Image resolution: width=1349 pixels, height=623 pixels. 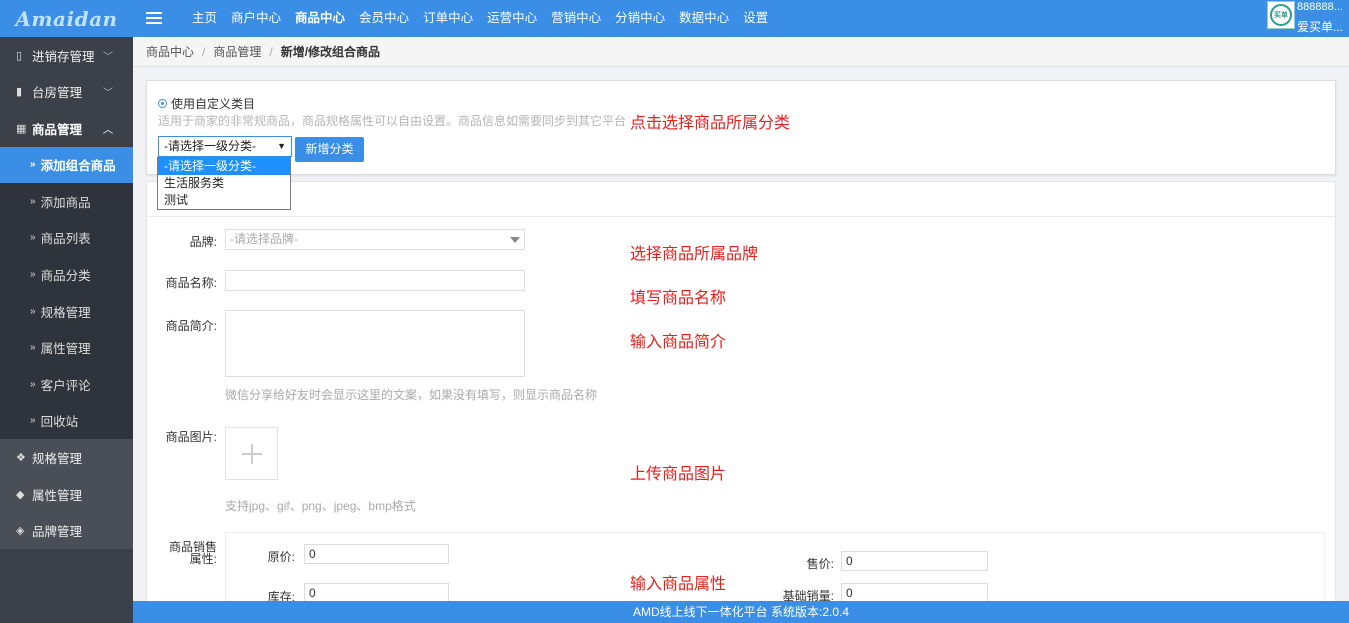 I want to click on add-category-button: 新增分类, so click(x=329, y=149).